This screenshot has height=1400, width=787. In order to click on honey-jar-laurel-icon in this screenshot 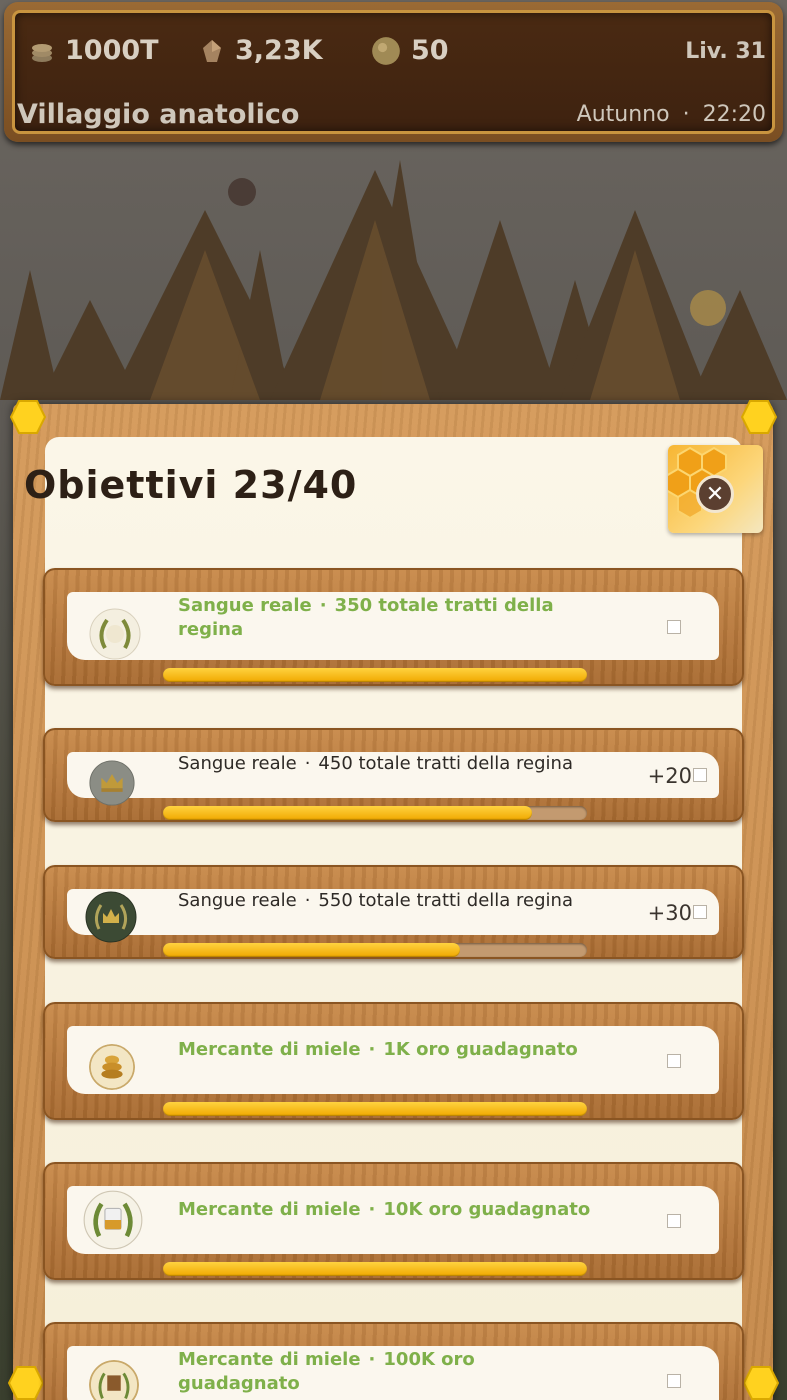, I will do `click(113, 1220)`.